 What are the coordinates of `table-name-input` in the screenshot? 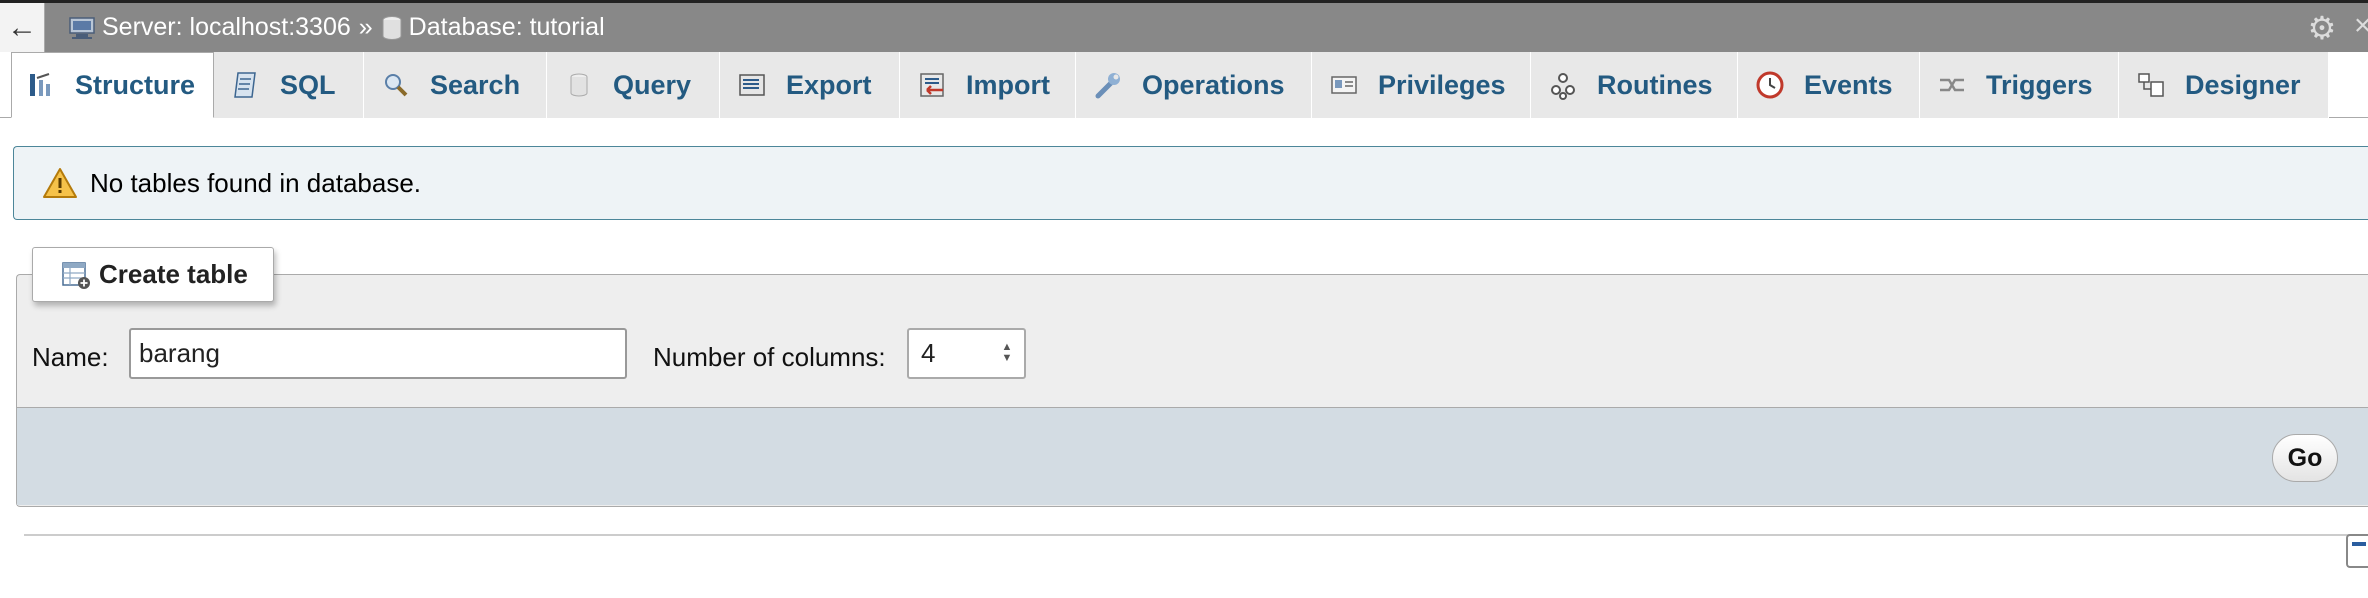 It's located at (378, 353).